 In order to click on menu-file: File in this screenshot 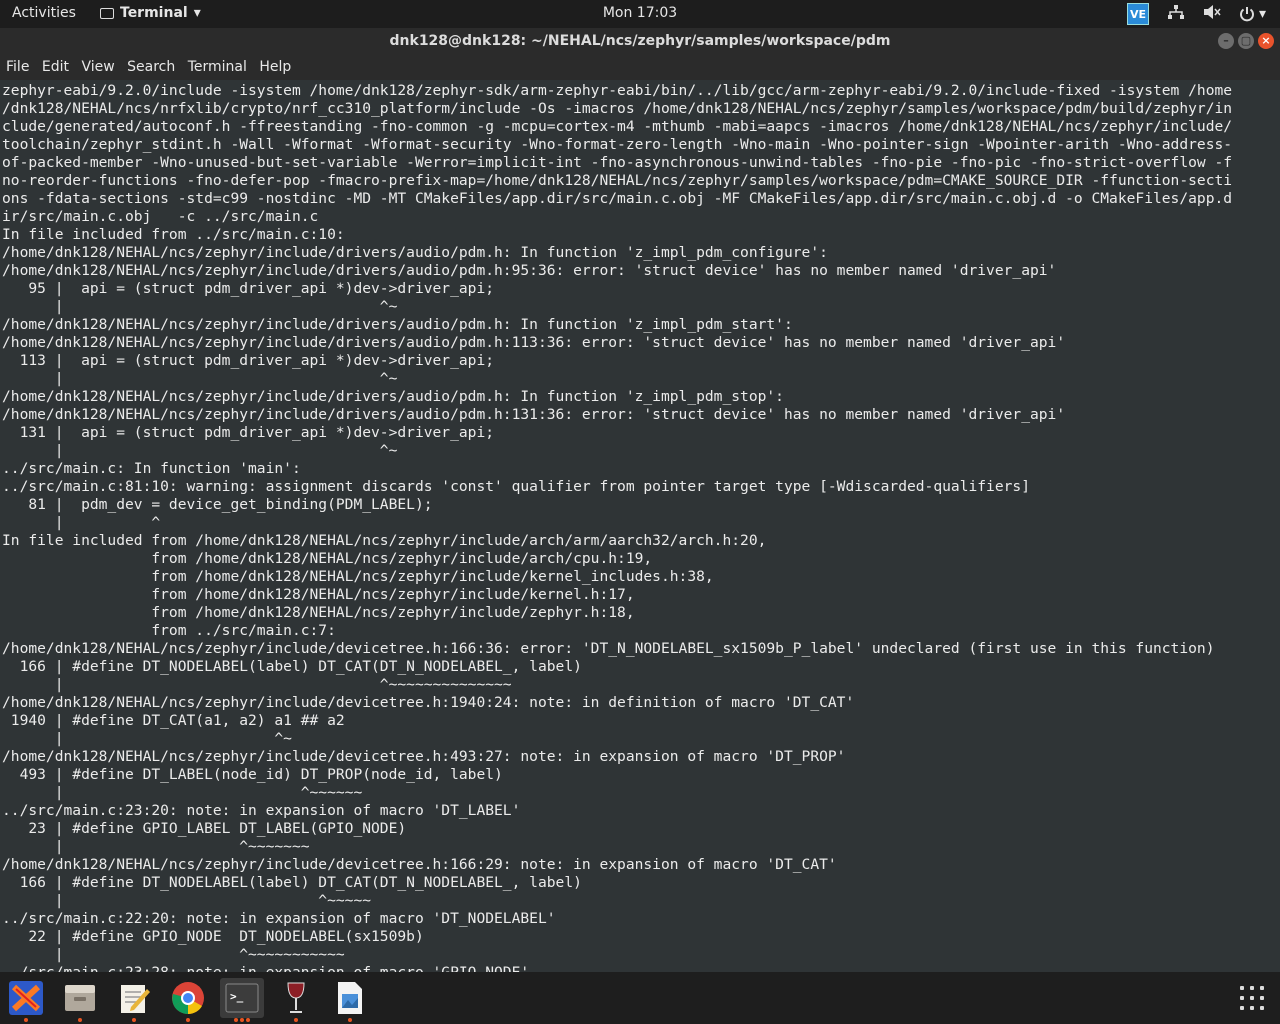, I will do `click(14, 65)`.